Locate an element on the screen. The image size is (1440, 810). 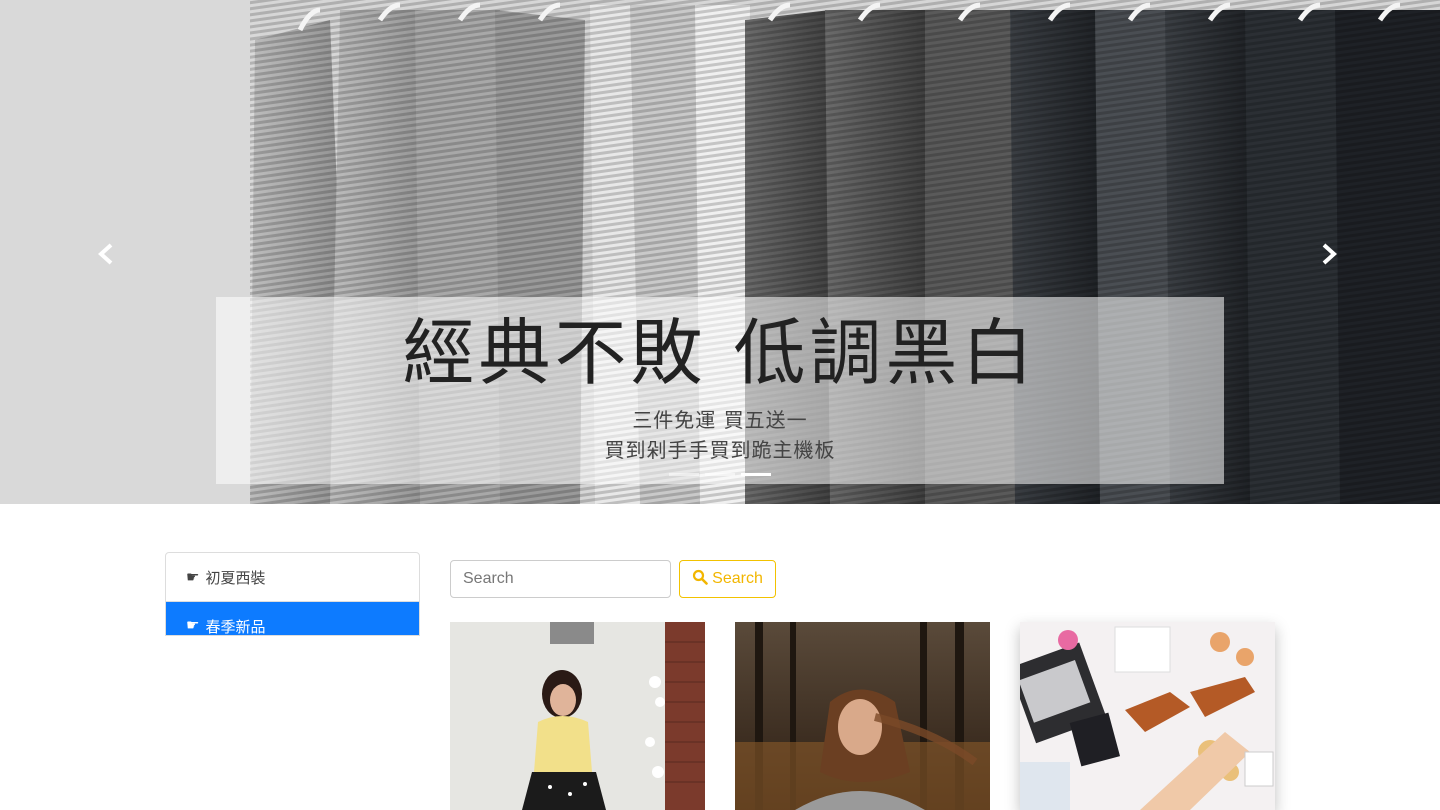
search-button-label: Search is located at coordinates (737, 578).